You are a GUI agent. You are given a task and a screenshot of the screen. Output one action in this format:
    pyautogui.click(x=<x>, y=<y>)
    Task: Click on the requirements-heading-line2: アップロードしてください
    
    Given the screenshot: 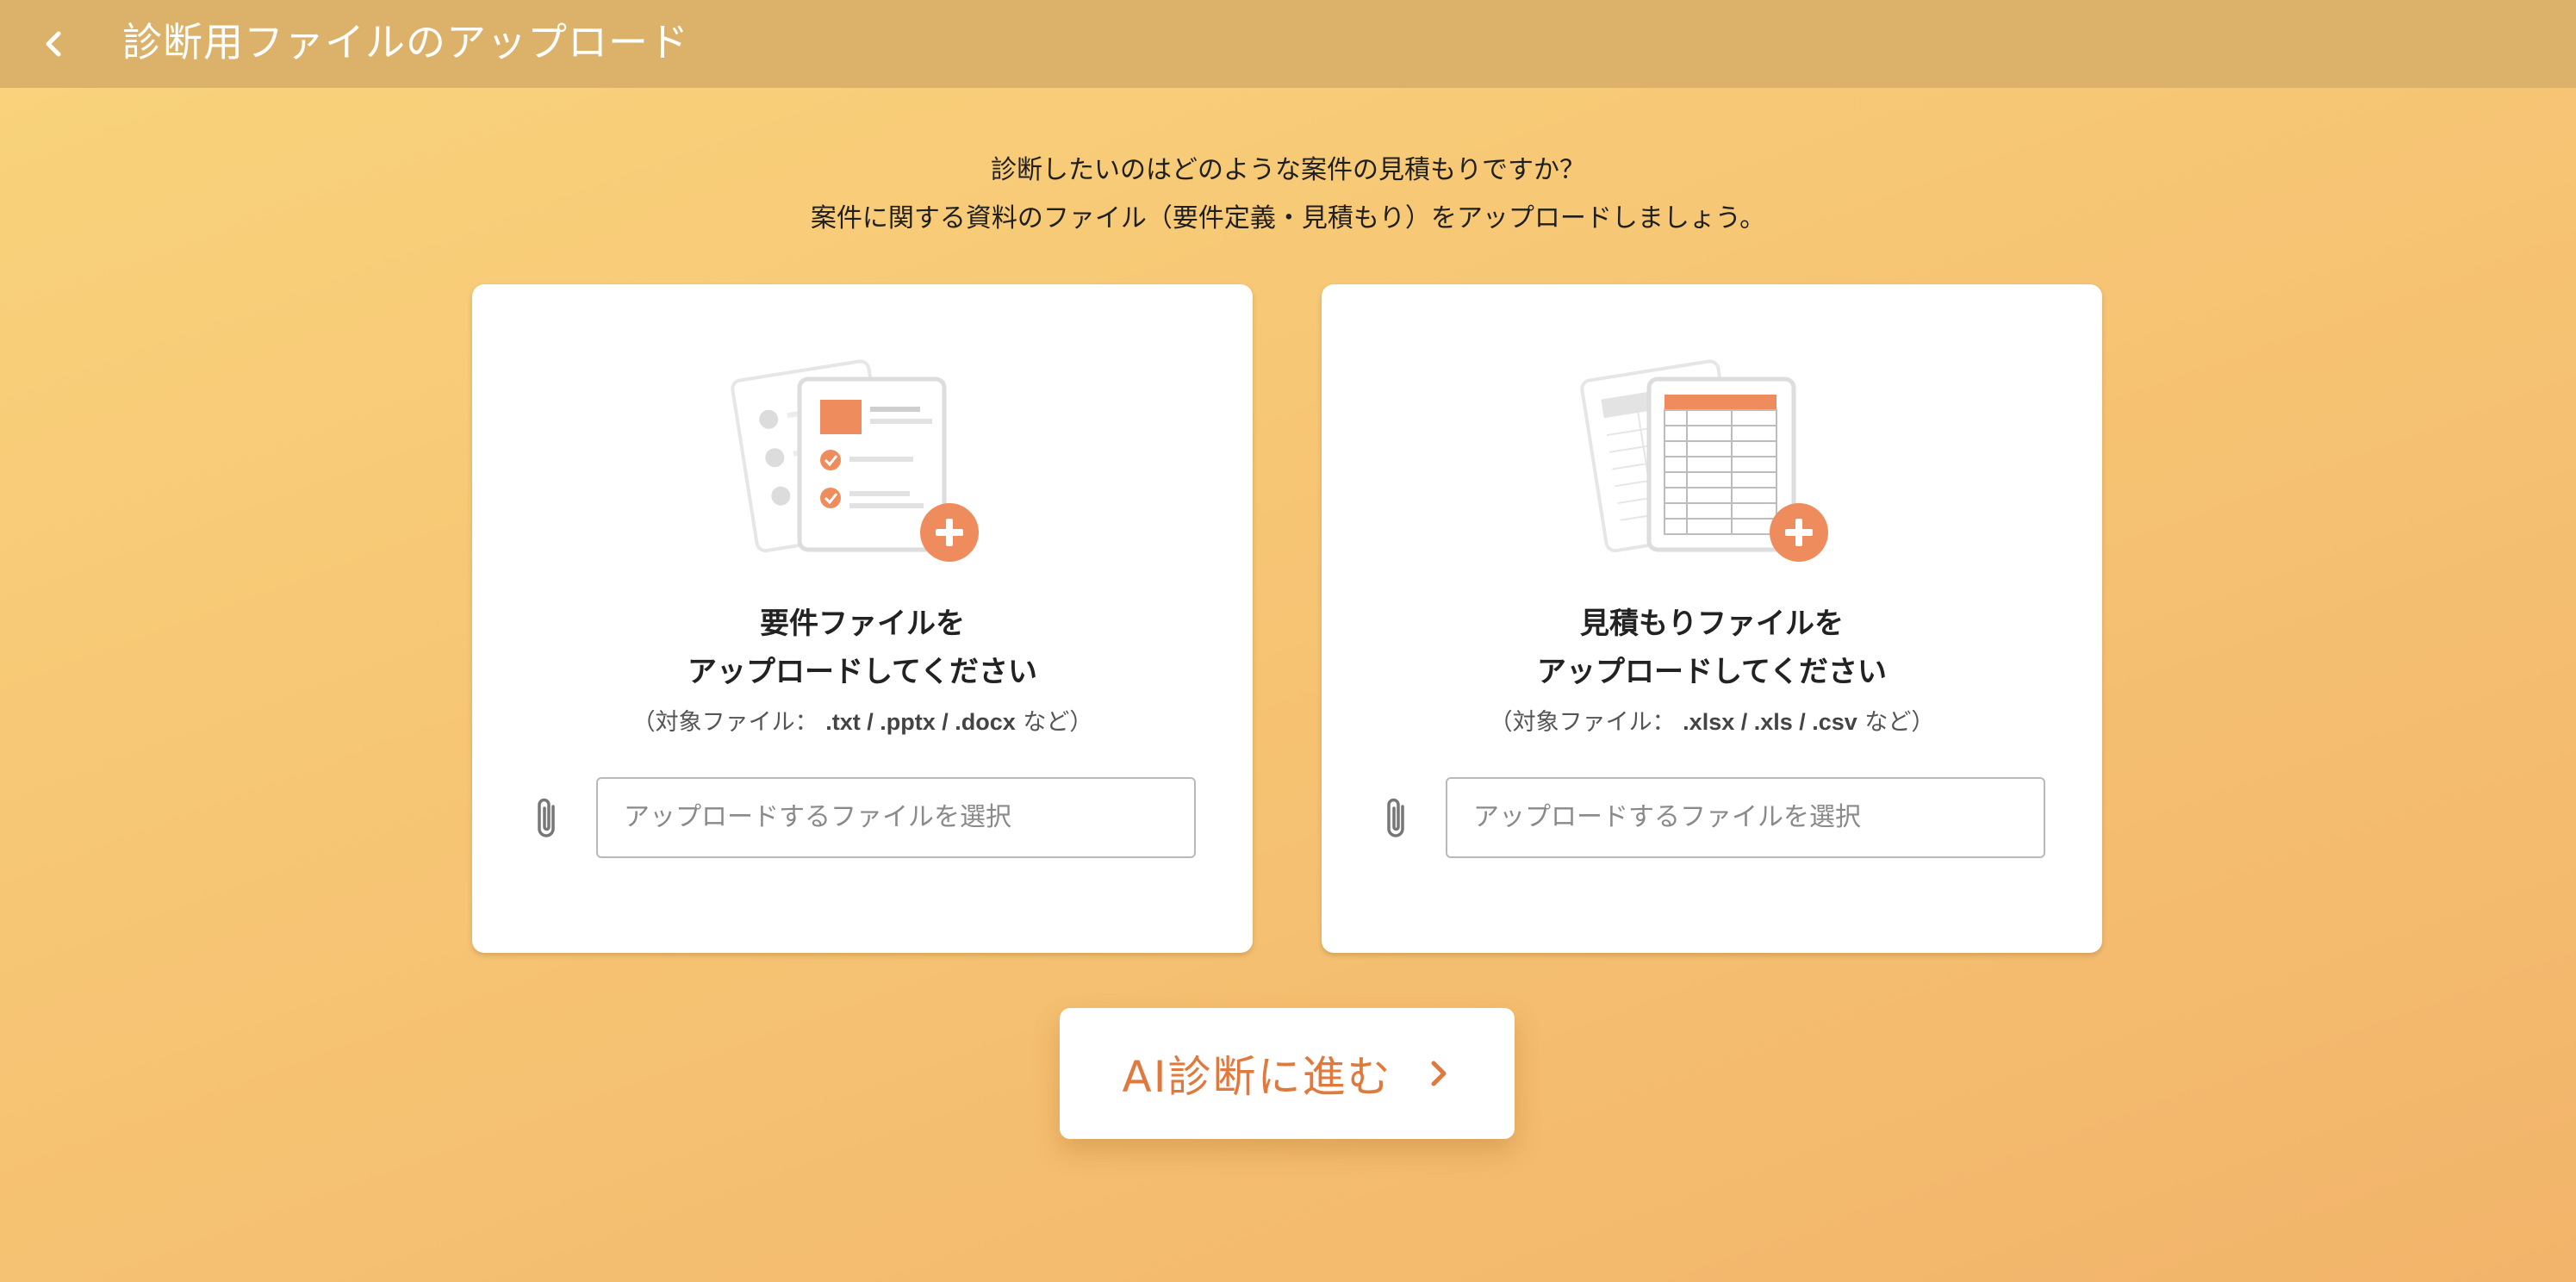 What is the action you would take?
    pyautogui.click(x=863, y=672)
    